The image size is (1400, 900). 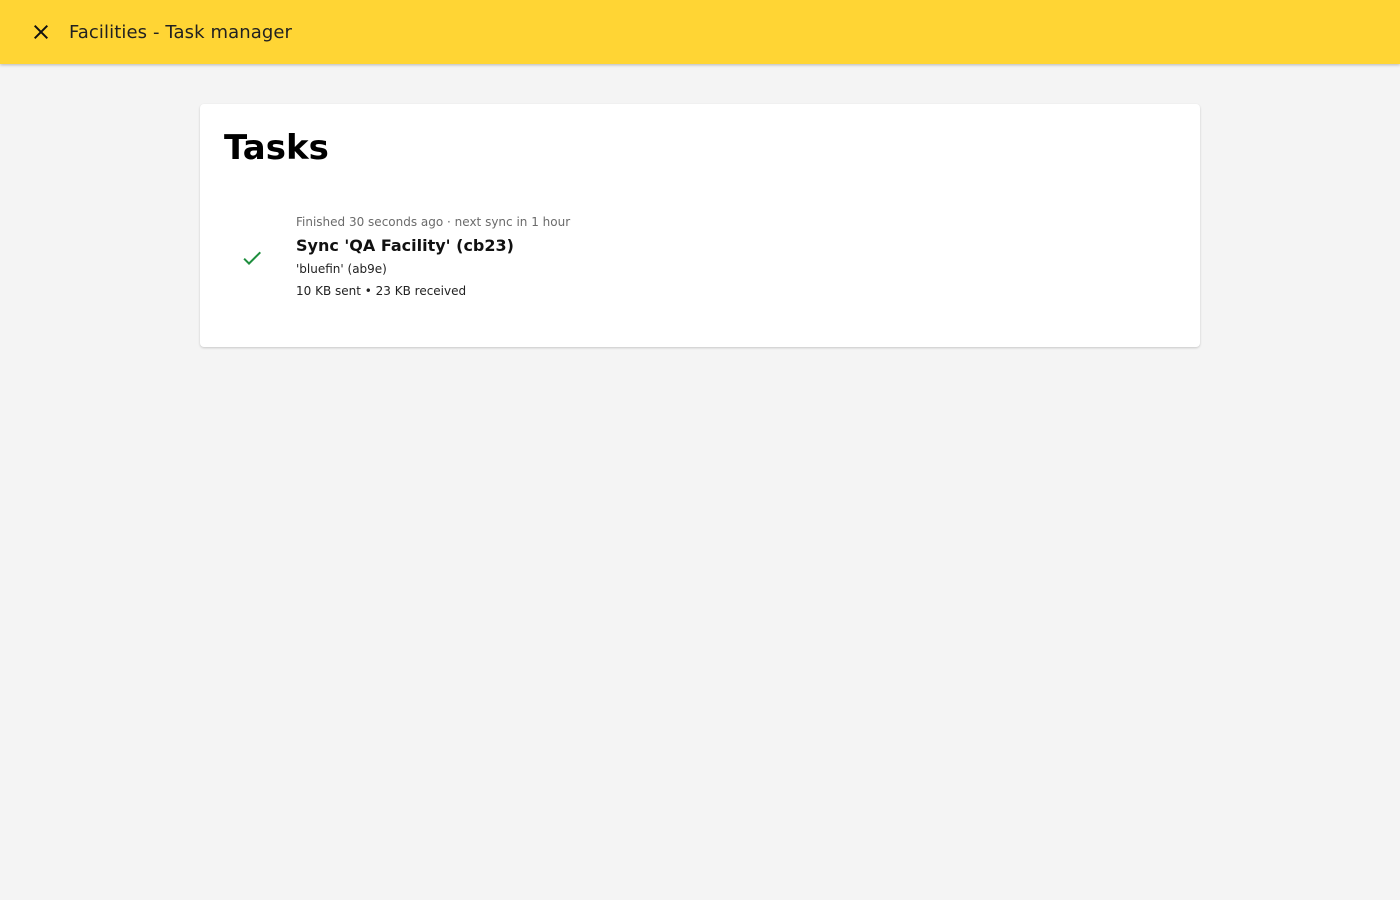 What do you see at coordinates (700, 32) in the screenshot?
I see `app-bar: Facilities - Task manager` at bounding box center [700, 32].